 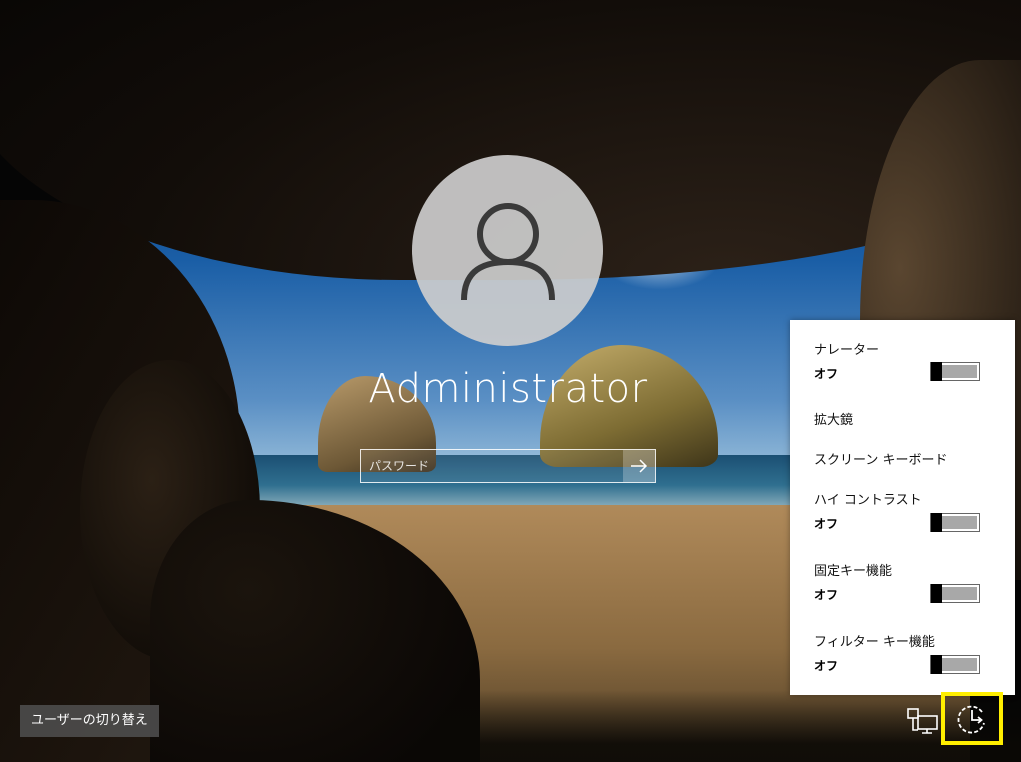 I want to click on network-icon, so click(x=922, y=721).